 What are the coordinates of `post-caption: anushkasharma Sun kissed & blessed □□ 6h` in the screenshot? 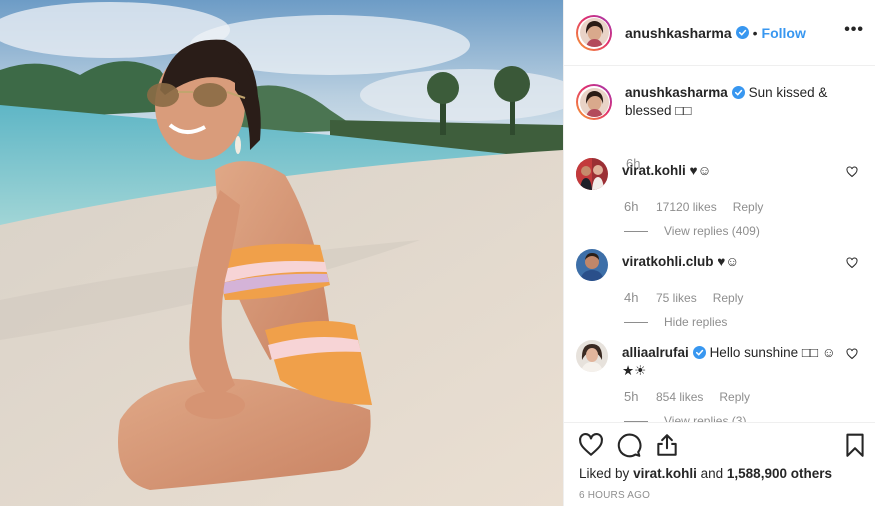 It's located at (721, 127).